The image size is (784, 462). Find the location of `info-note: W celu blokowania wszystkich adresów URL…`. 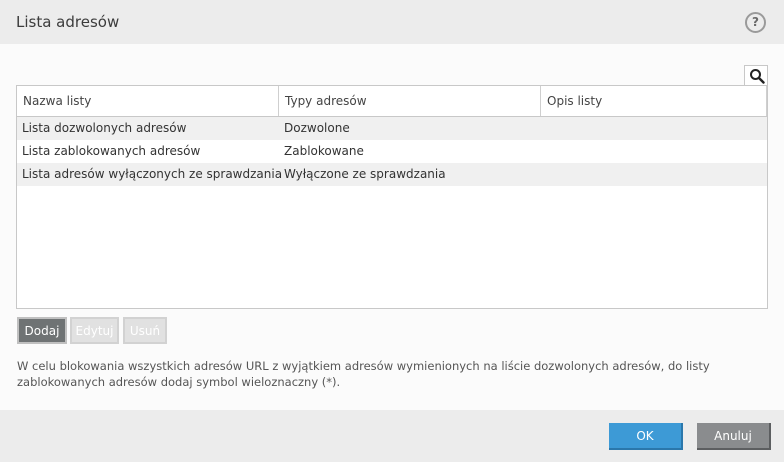

info-note: W celu blokowania wszystkich adresów URL… is located at coordinates (363, 374).